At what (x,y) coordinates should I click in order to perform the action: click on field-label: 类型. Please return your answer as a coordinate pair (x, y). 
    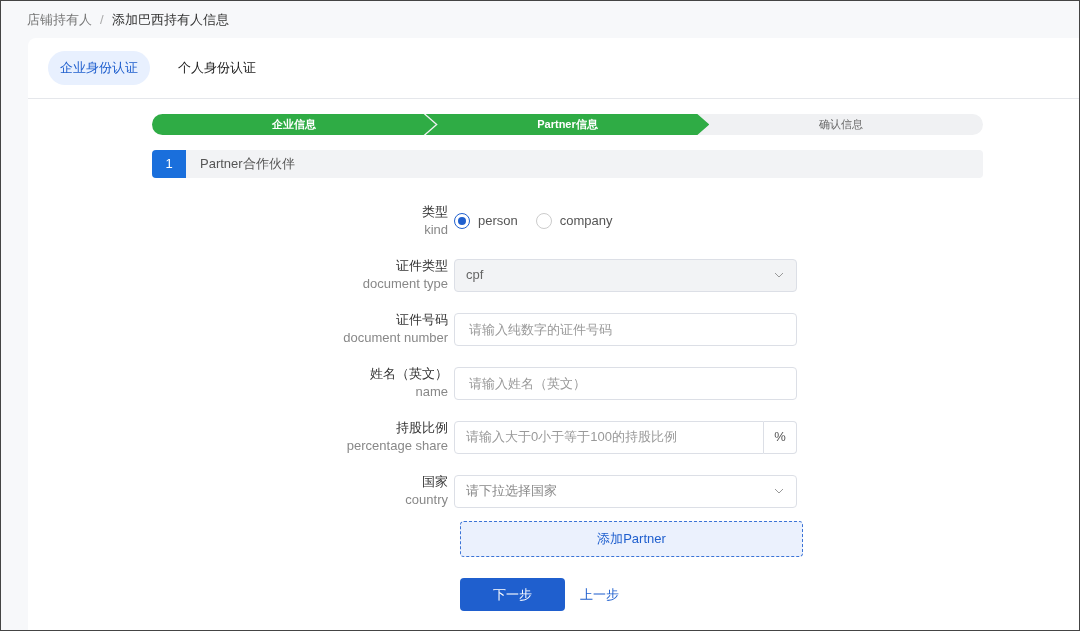
    Looking at the image, I should click on (435, 212).